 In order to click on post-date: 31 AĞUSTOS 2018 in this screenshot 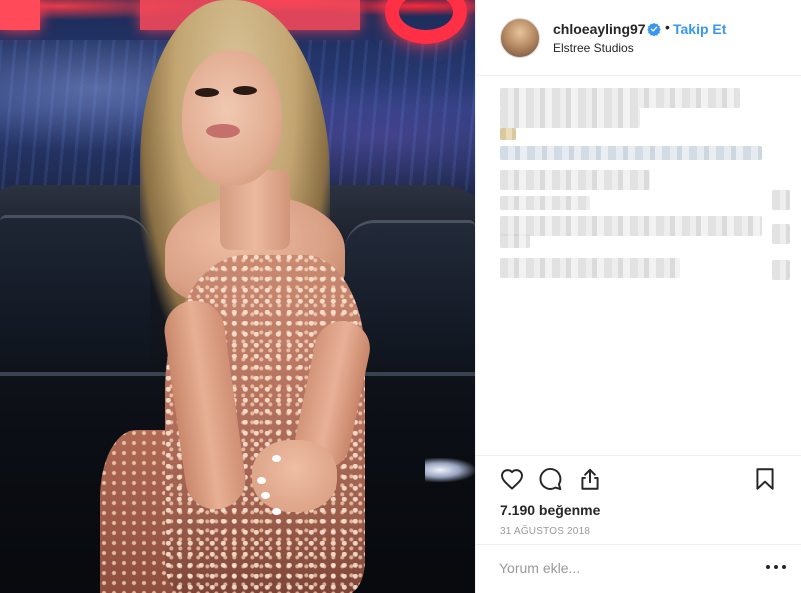, I will do `click(545, 531)`.